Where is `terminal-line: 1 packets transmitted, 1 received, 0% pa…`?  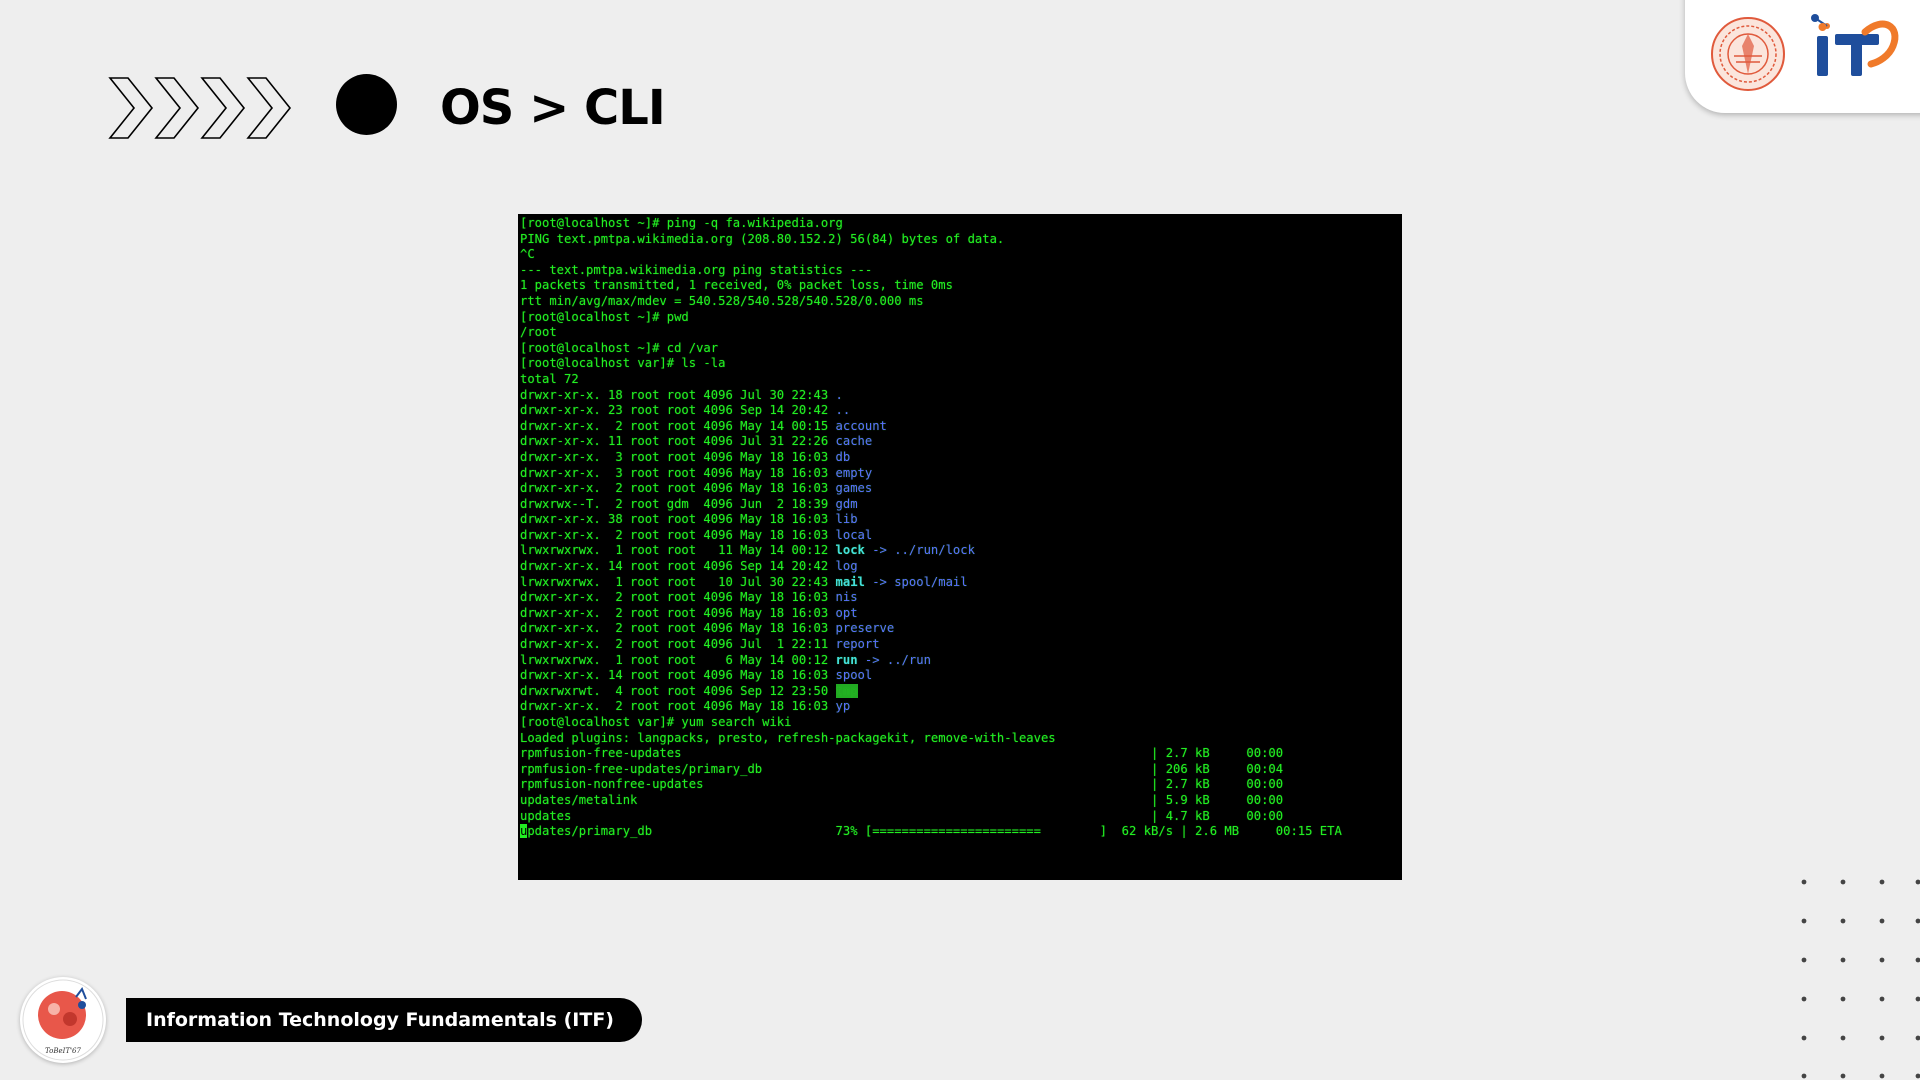 terminal-line: 1 packets transmitted, 1 received, 0% pa… is located at coordinates (961, 286).